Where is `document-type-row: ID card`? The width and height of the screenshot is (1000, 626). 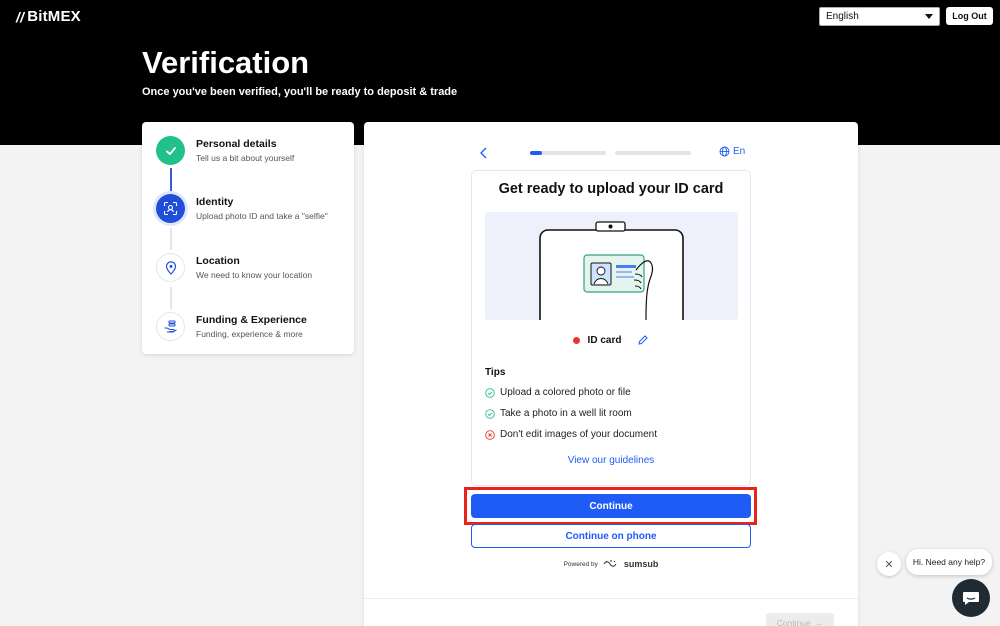
document-type-row: ID card is located at coordinates (611, 340).